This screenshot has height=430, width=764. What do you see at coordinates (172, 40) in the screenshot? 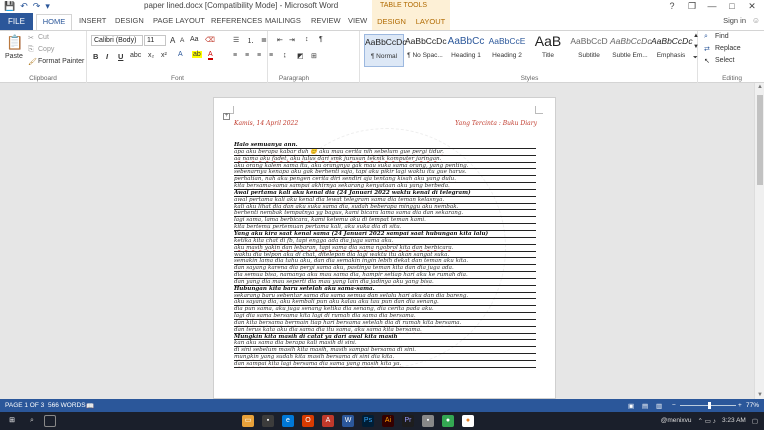
I see `grow-font-button: A` at bounding box center [172, 40].